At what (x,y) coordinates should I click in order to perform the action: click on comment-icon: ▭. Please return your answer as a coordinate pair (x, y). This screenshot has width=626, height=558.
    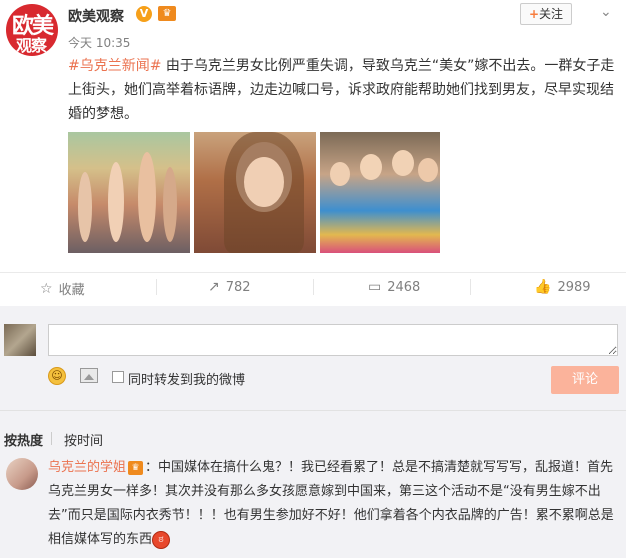
    Looking at the image, I should click on (375, 287).